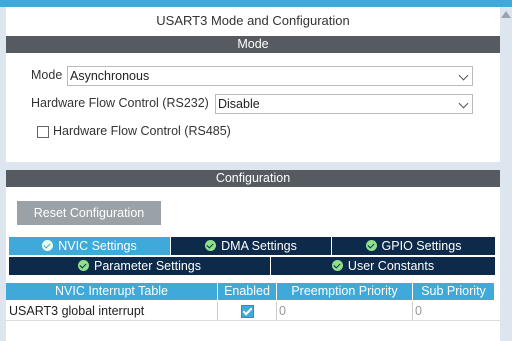 Image resolution: width=512 pixels, height=341 pixels. I want to click on row-divider, so click(253, 320).